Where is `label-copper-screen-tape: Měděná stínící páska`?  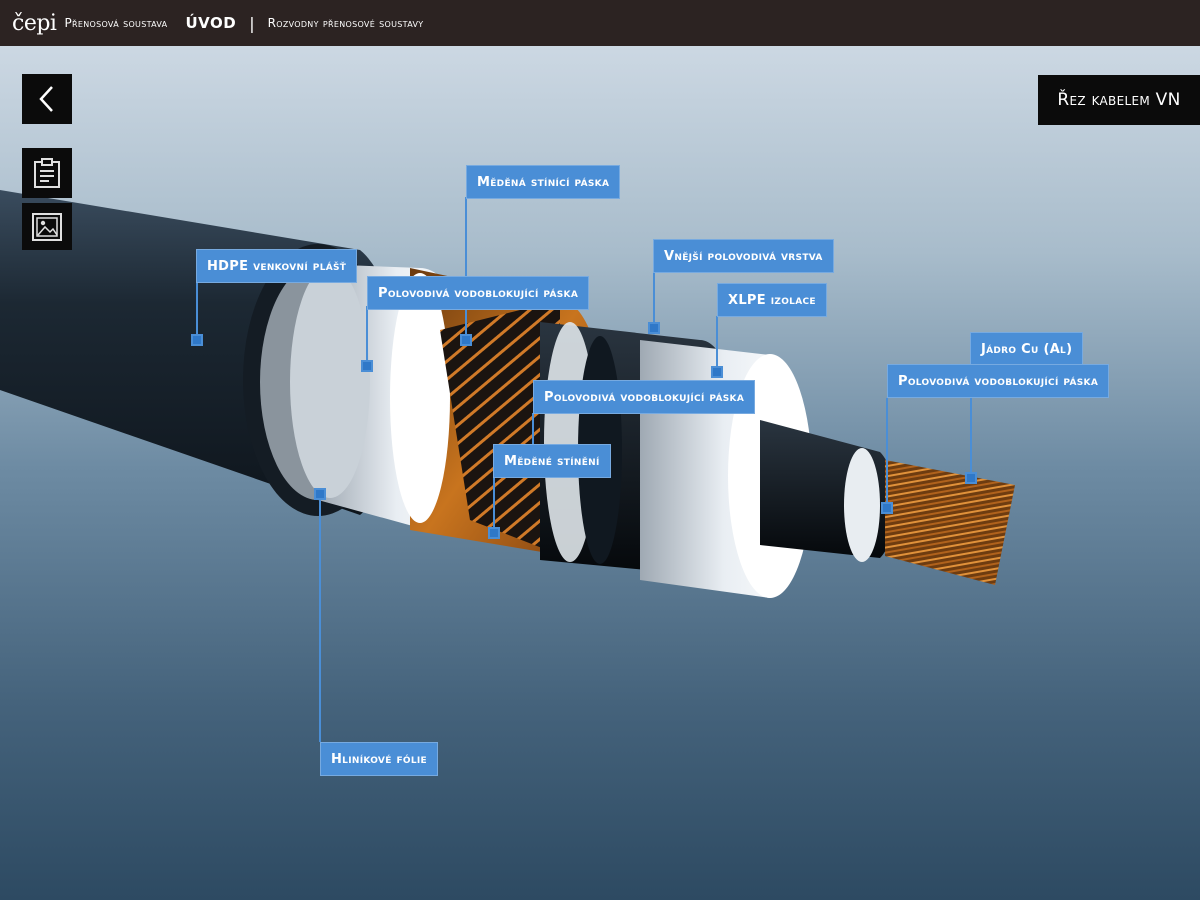
label-copper-screen-tape: Měděná stínící páska is located at coordinates (543, 182).